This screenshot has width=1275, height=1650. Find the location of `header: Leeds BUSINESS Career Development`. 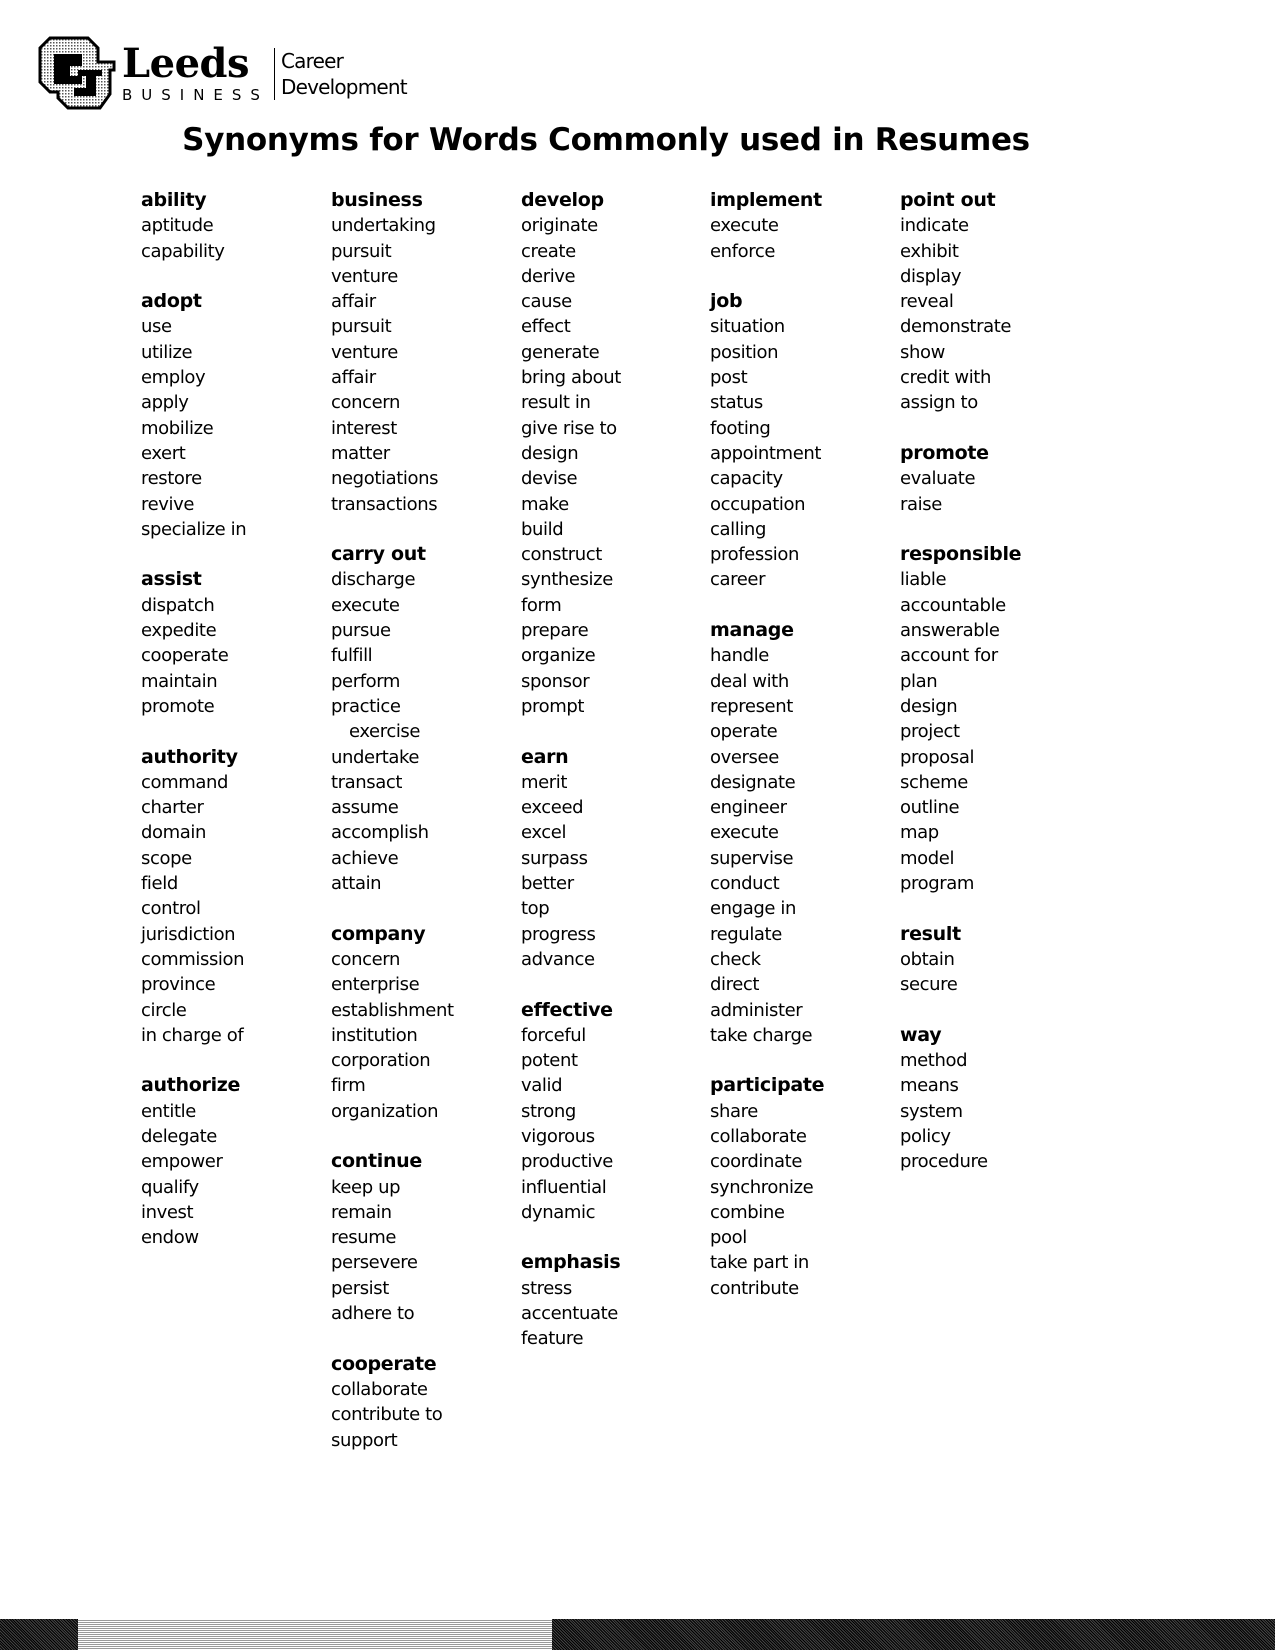

header: Leeds BUSINESS Career Development is located at coordinates (223, 74).